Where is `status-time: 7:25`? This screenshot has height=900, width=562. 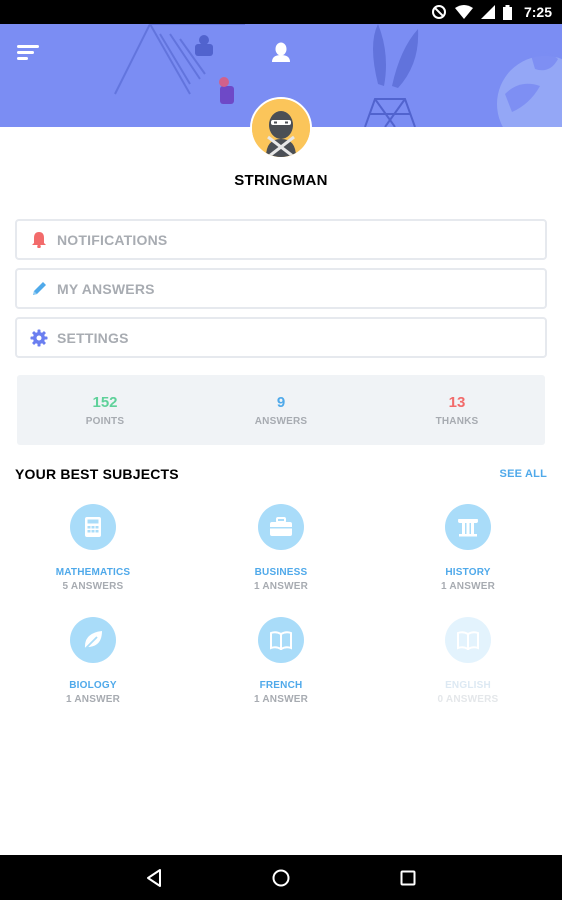 status-time: 7:25 is located at coordinates (537, 12).